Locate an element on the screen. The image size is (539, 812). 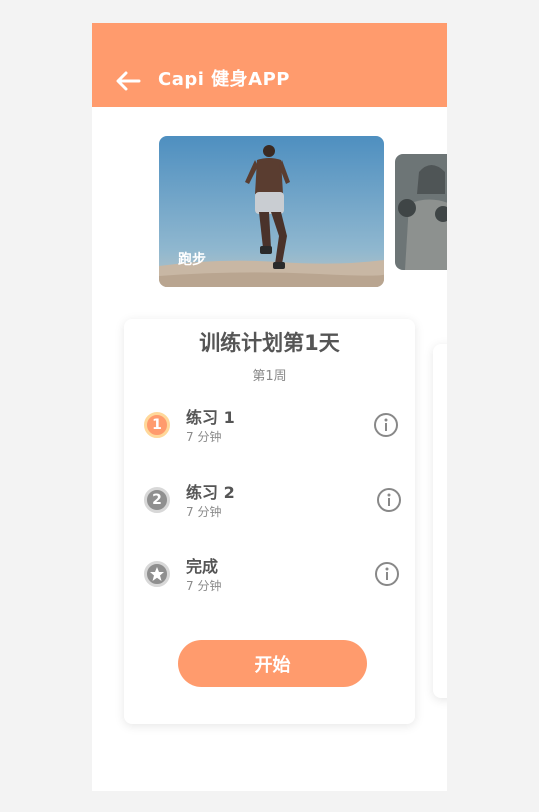
workout-card-running: 跑步 is located at coordinates (271, 211).